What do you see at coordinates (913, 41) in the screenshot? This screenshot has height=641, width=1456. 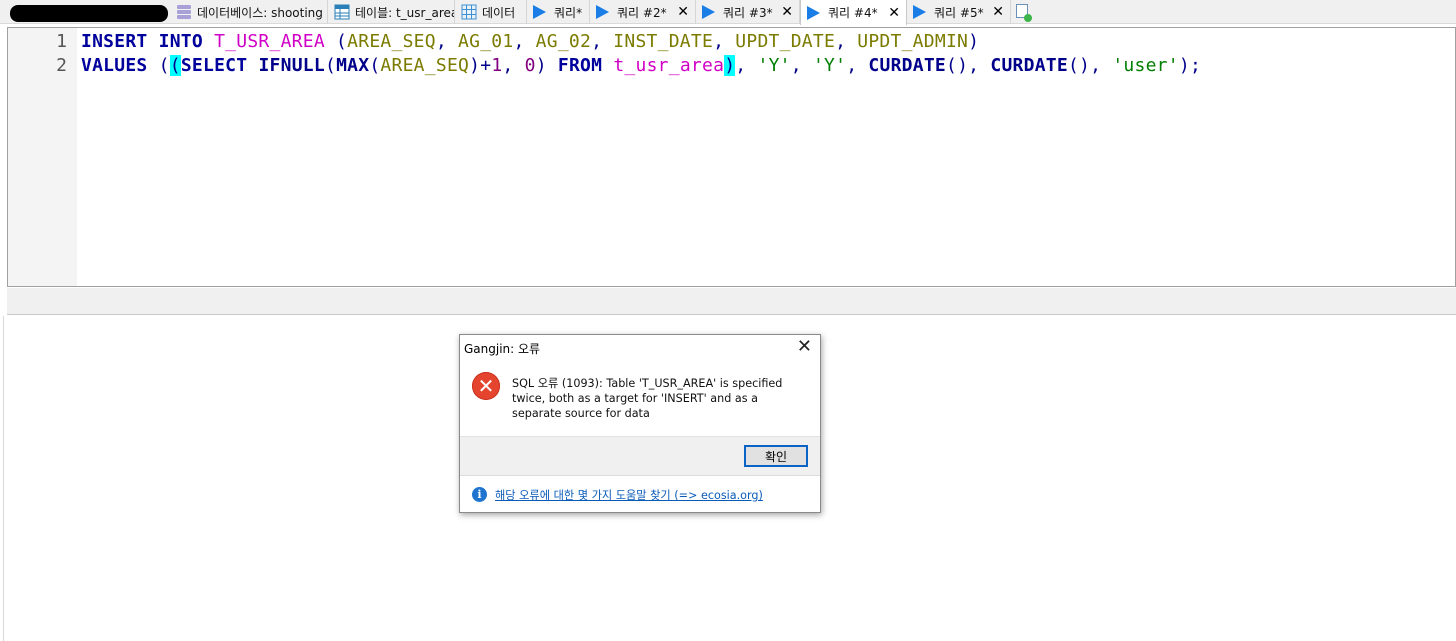 I see `column-name: UPDT_ADMIN` at bounding box center [913, 41].